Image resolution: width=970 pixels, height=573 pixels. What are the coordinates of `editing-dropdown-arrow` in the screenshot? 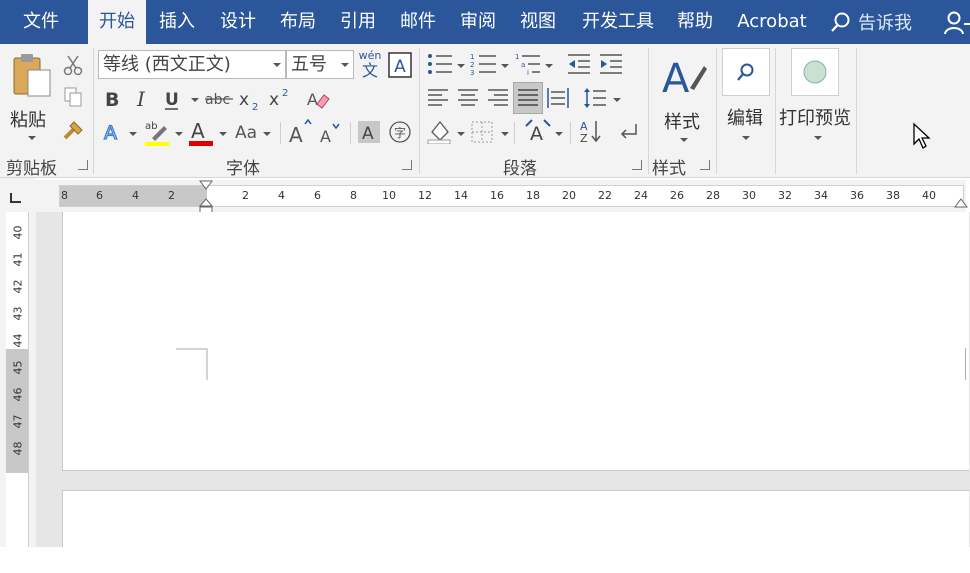 It's located at (746, 138).